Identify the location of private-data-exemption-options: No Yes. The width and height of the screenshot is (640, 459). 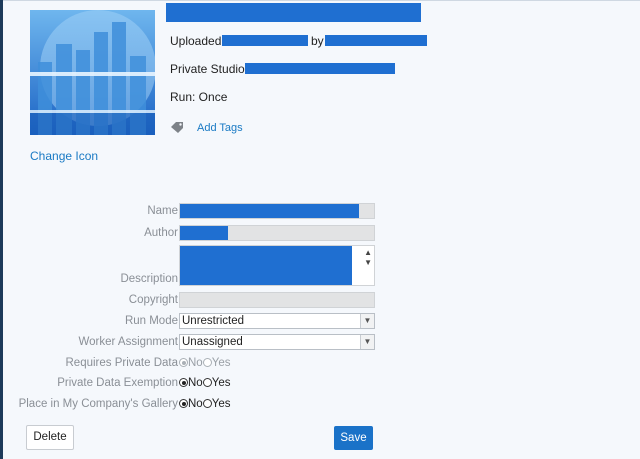
(204, 383).